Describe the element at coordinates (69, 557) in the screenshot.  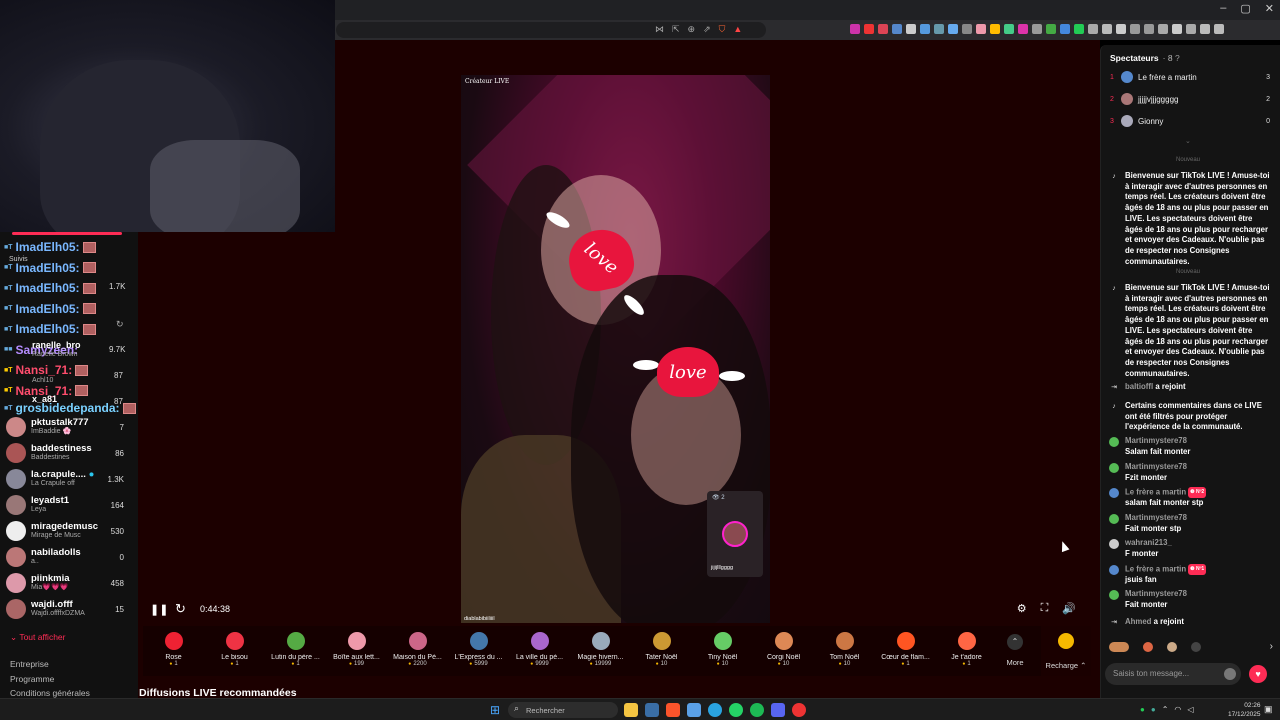
I see `creator-item: nabiladolls a.. 0` at that location.